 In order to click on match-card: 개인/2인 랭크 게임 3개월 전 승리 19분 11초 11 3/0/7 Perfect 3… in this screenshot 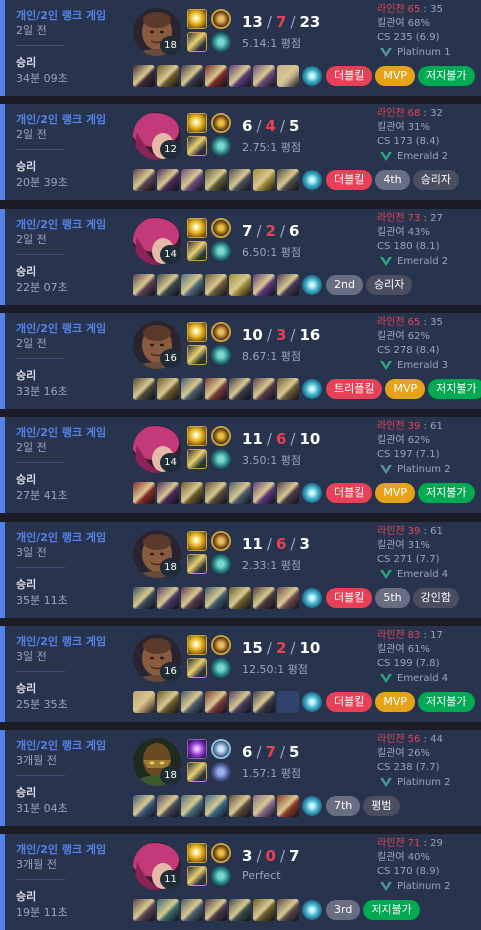, I will do `click(240, 882)`.